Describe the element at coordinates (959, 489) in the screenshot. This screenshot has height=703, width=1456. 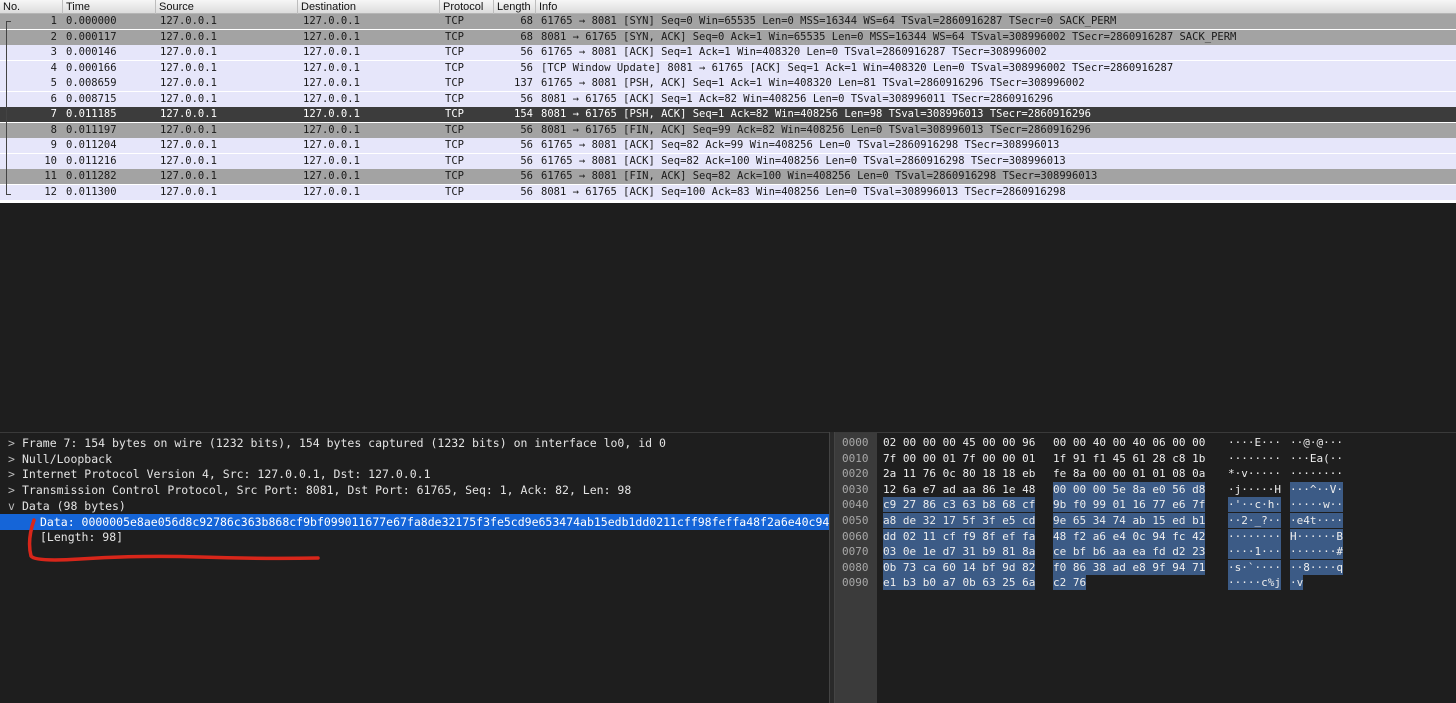
I see `hex-bytes: 12 6a e7 ad aa 86 1e 48` at that location.